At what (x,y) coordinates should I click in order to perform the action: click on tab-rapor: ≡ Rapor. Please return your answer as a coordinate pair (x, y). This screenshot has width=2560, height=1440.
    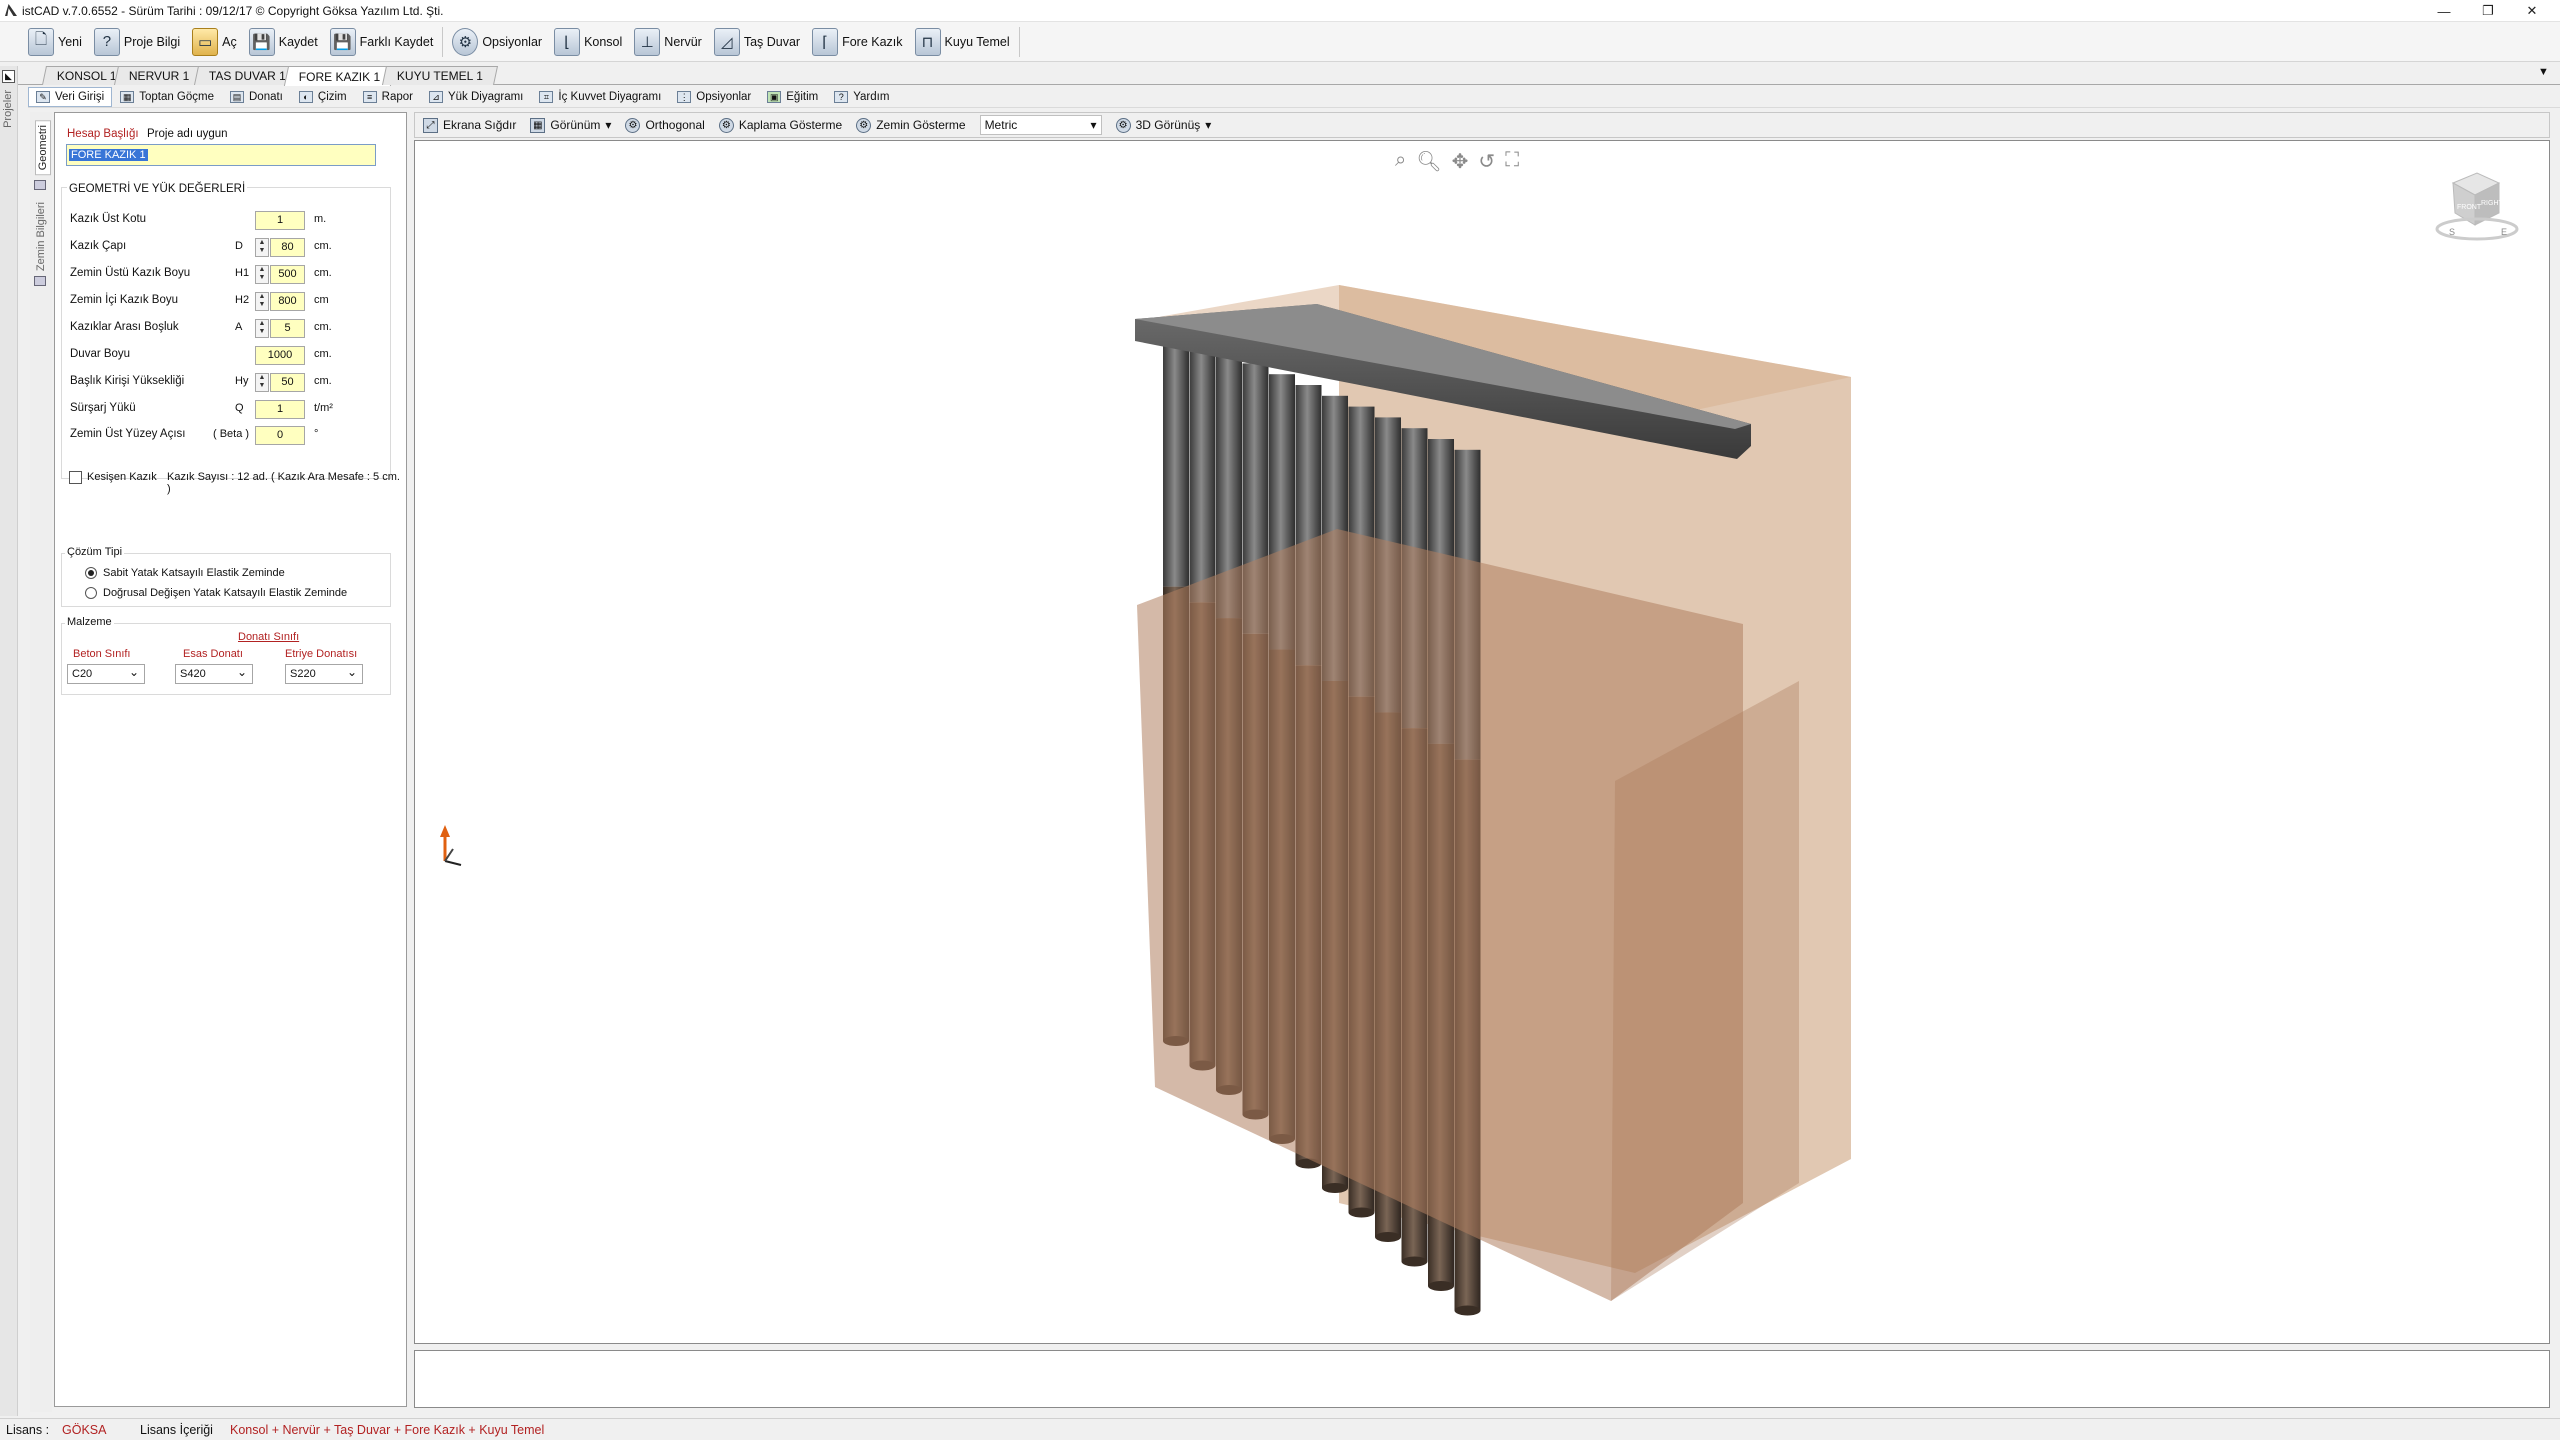
    Looking at the image, I should click on (388, 97).